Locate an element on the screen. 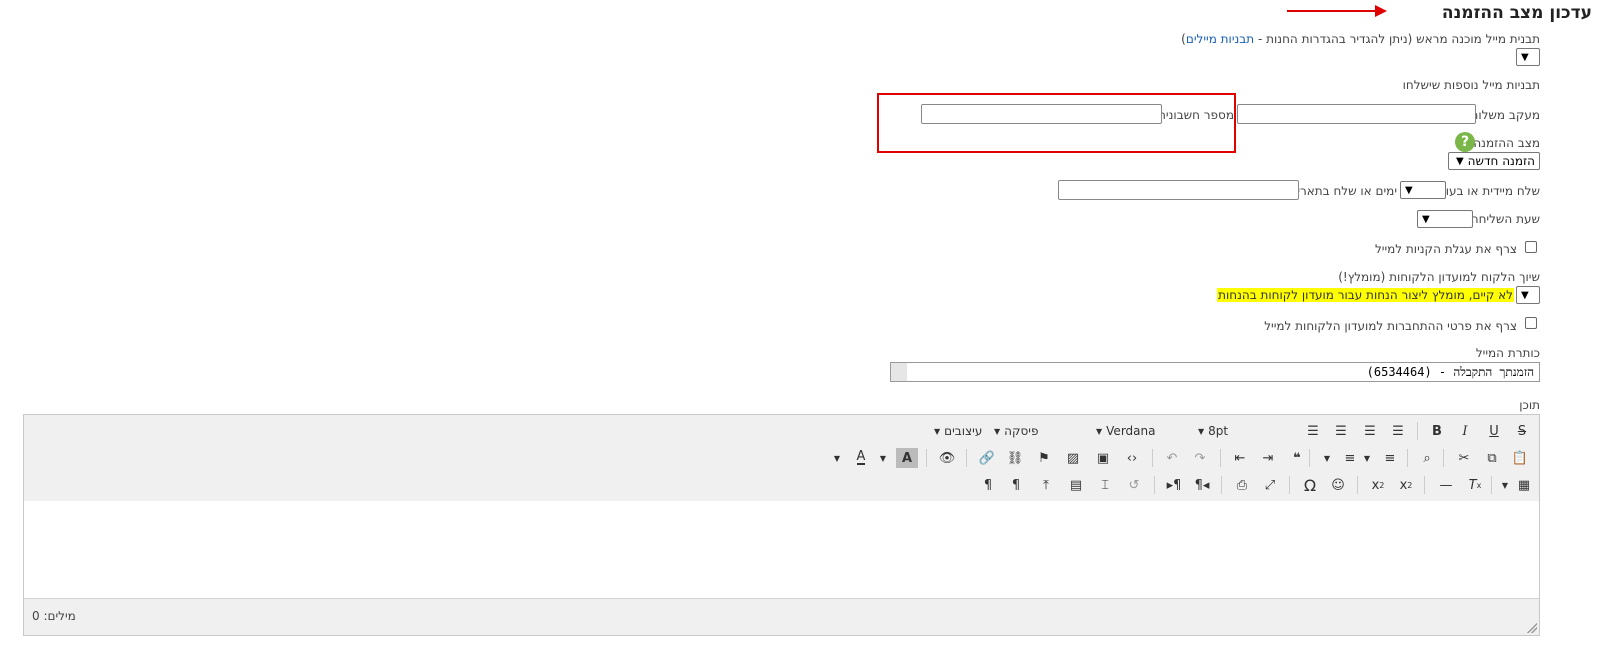  editor-statusbar: מילים: 0 is located at coordinates (781, 616).